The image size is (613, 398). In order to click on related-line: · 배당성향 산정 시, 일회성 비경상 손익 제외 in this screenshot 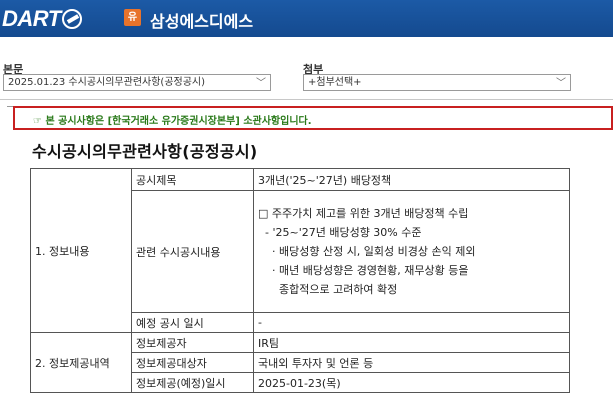, I will do `click(367, 251)`.